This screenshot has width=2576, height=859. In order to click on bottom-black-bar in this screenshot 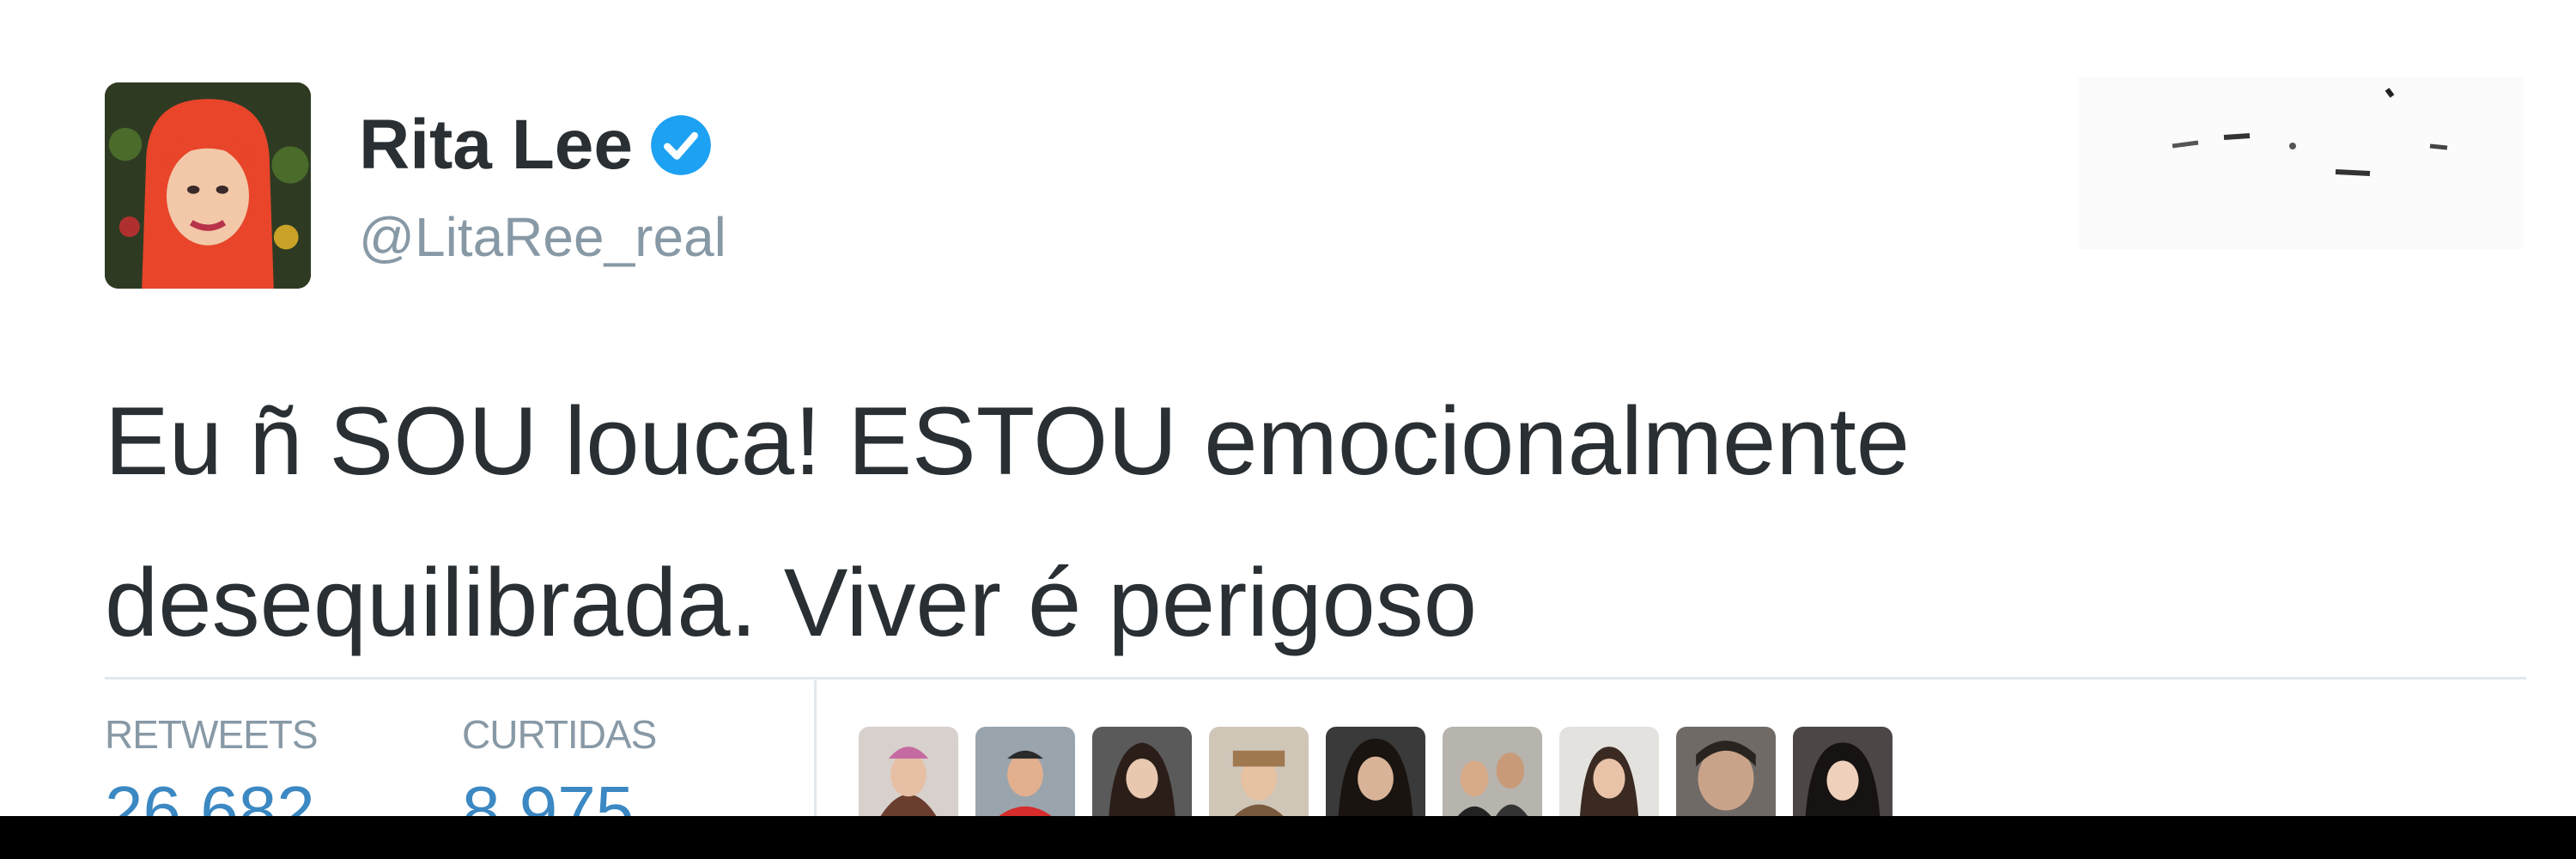, I will do `click(1288, 837)`.